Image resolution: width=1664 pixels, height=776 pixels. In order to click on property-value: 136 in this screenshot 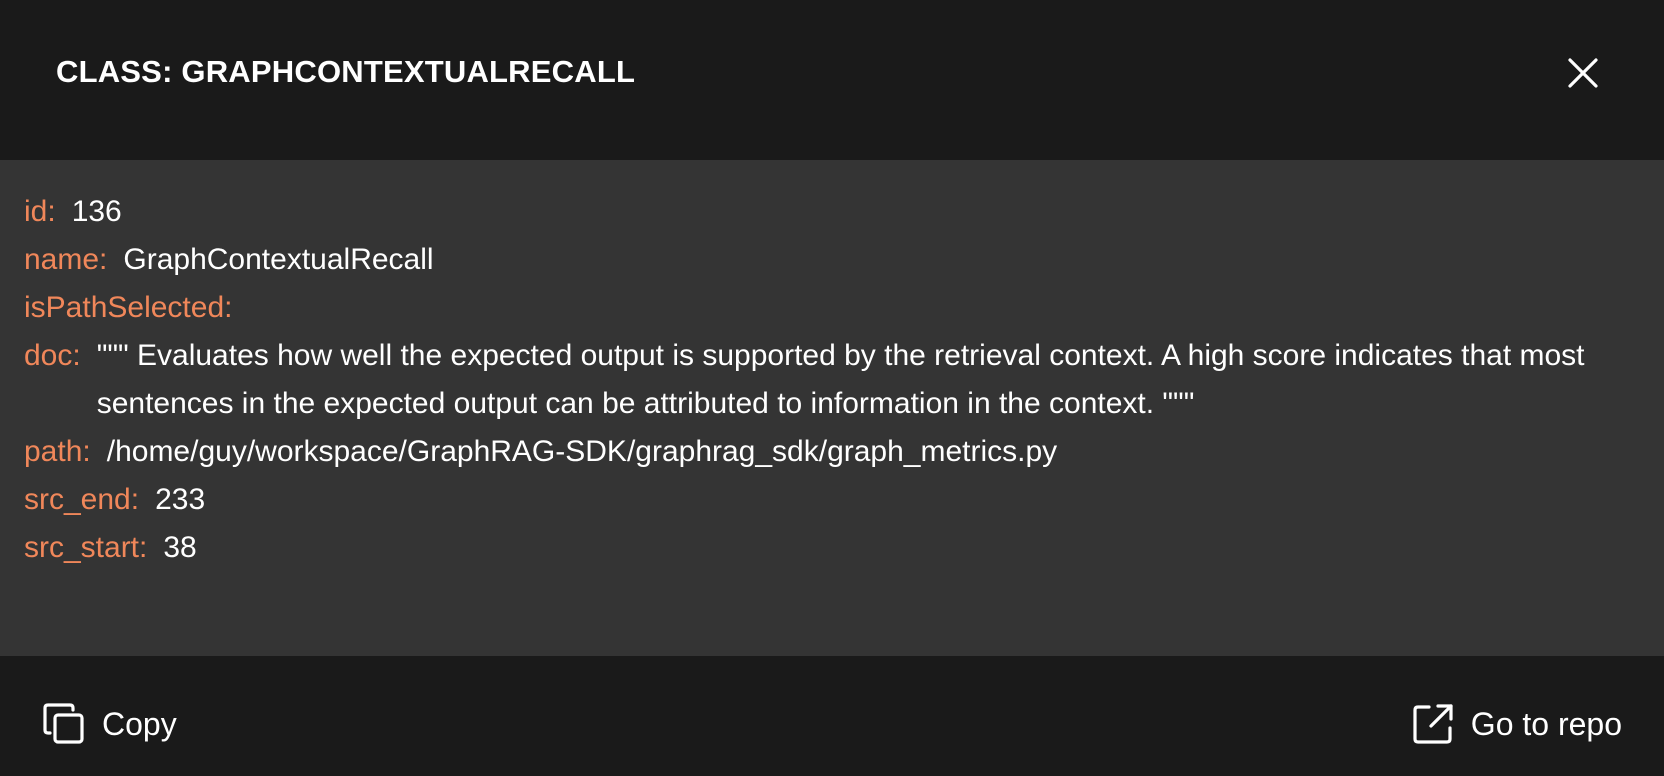, I will do `click(96, 211)`.